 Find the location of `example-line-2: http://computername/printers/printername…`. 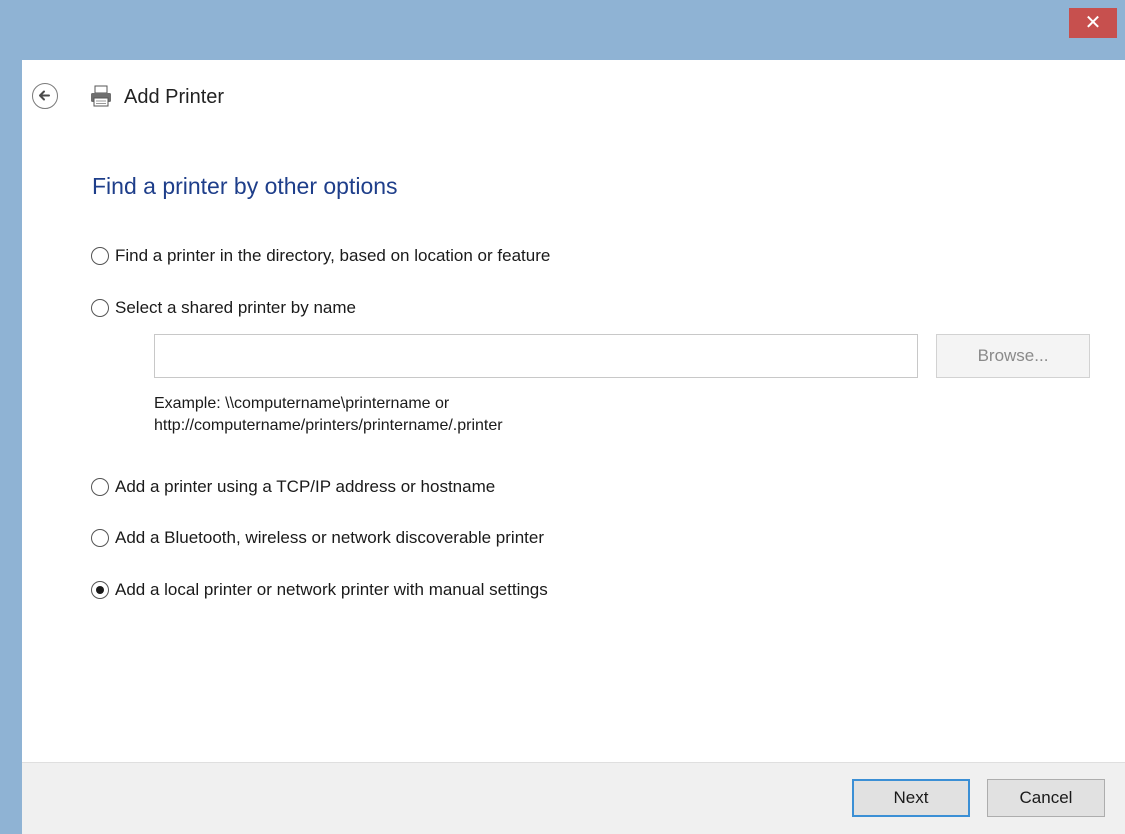

example-line-2: http://computername/printers/printername… is located at coordinates (328, 425).